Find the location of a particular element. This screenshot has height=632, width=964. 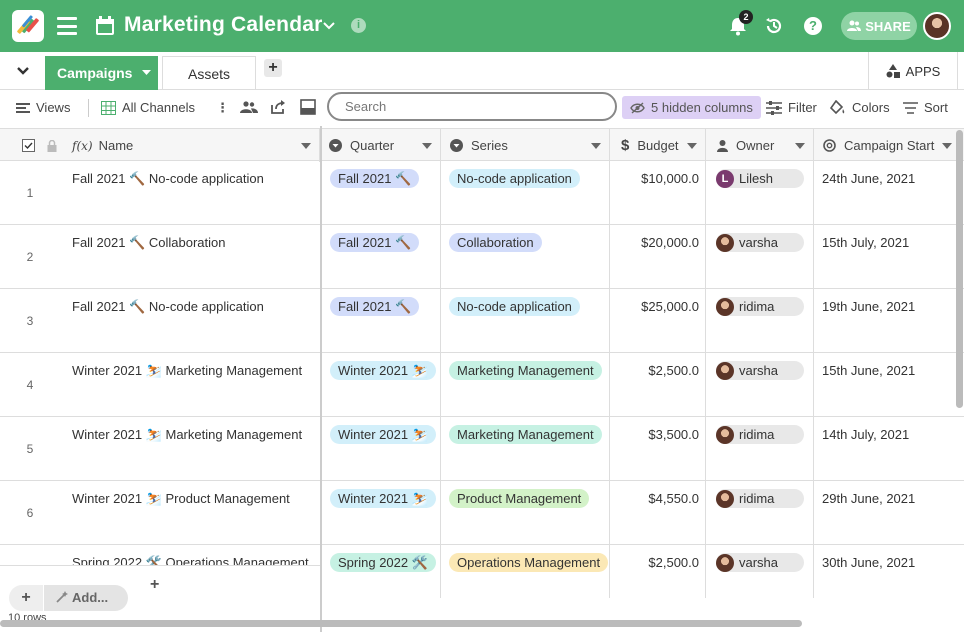

campaign-start-cell: 19th June, 2021 is located at coordinates (889, 321).